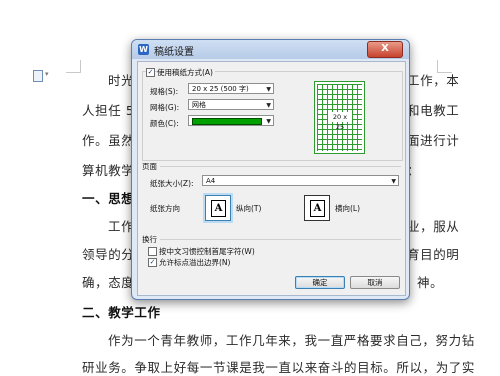 Image resolution: width=500 pixels, height=376 pixels. I want to click on doc-text: 业，服从, so click(433, 226).